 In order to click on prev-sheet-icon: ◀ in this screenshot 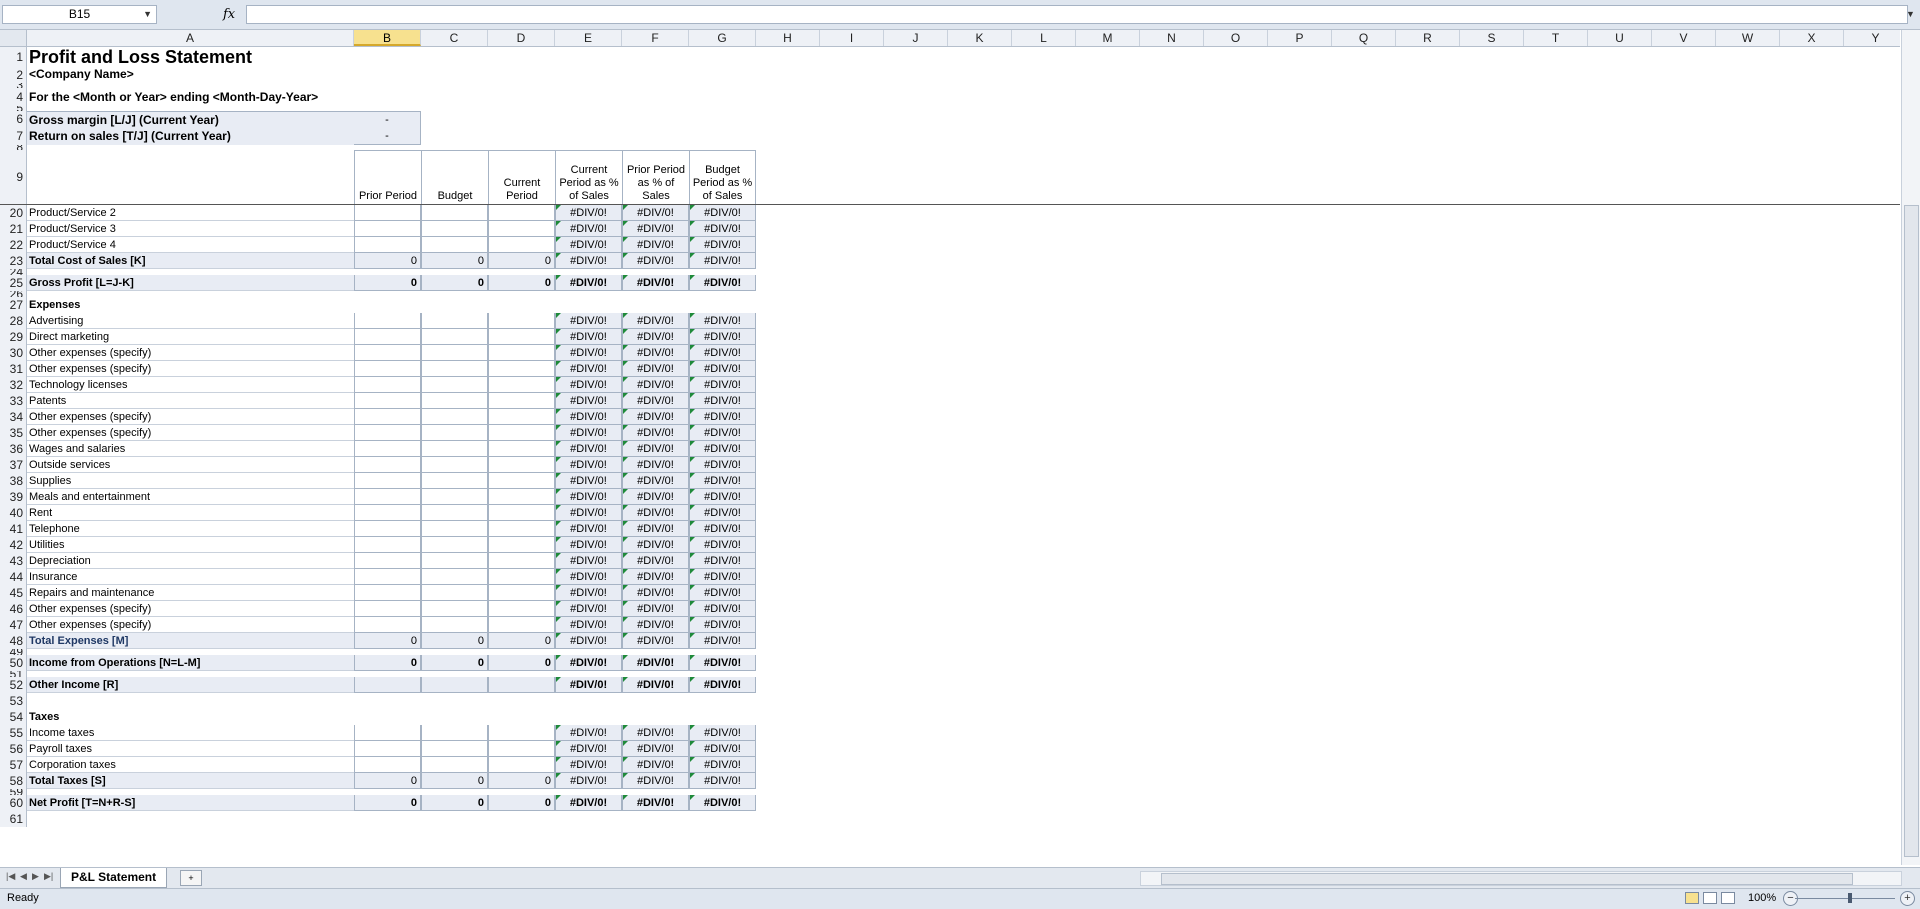, I will do `click(23, 876)`.